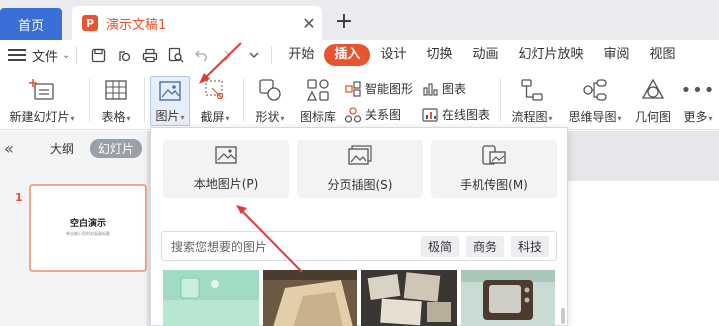  What do you see at coordinates (695, 117) in the screenshot?
I see `more-label: 更多` at bounding box center [695, 117].